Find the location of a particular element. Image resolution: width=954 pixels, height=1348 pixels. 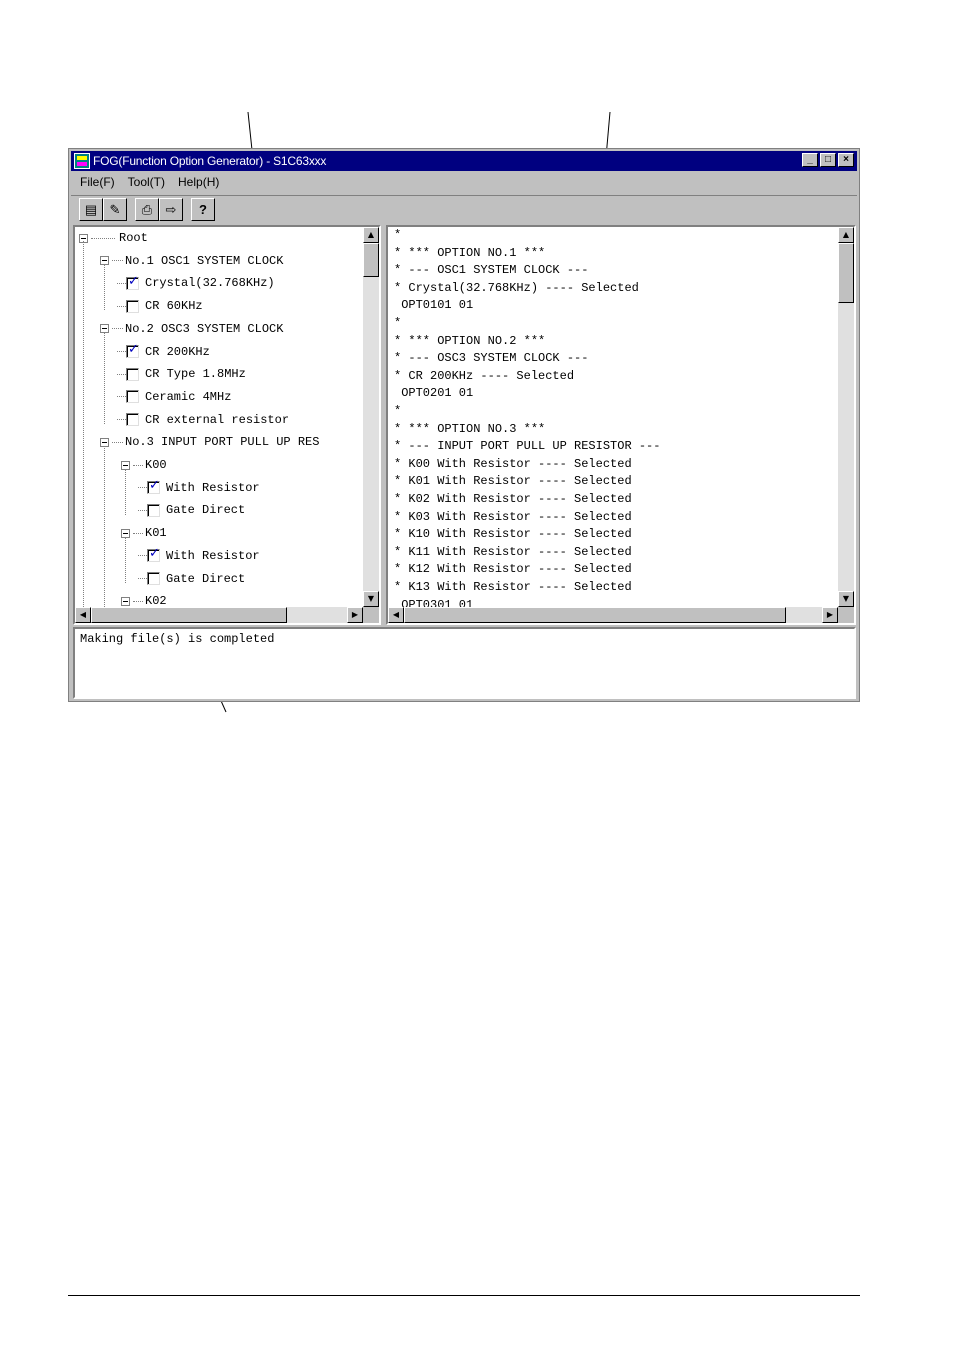

tree-node-label: CR 200KHz is located at coordinates (177, 351).